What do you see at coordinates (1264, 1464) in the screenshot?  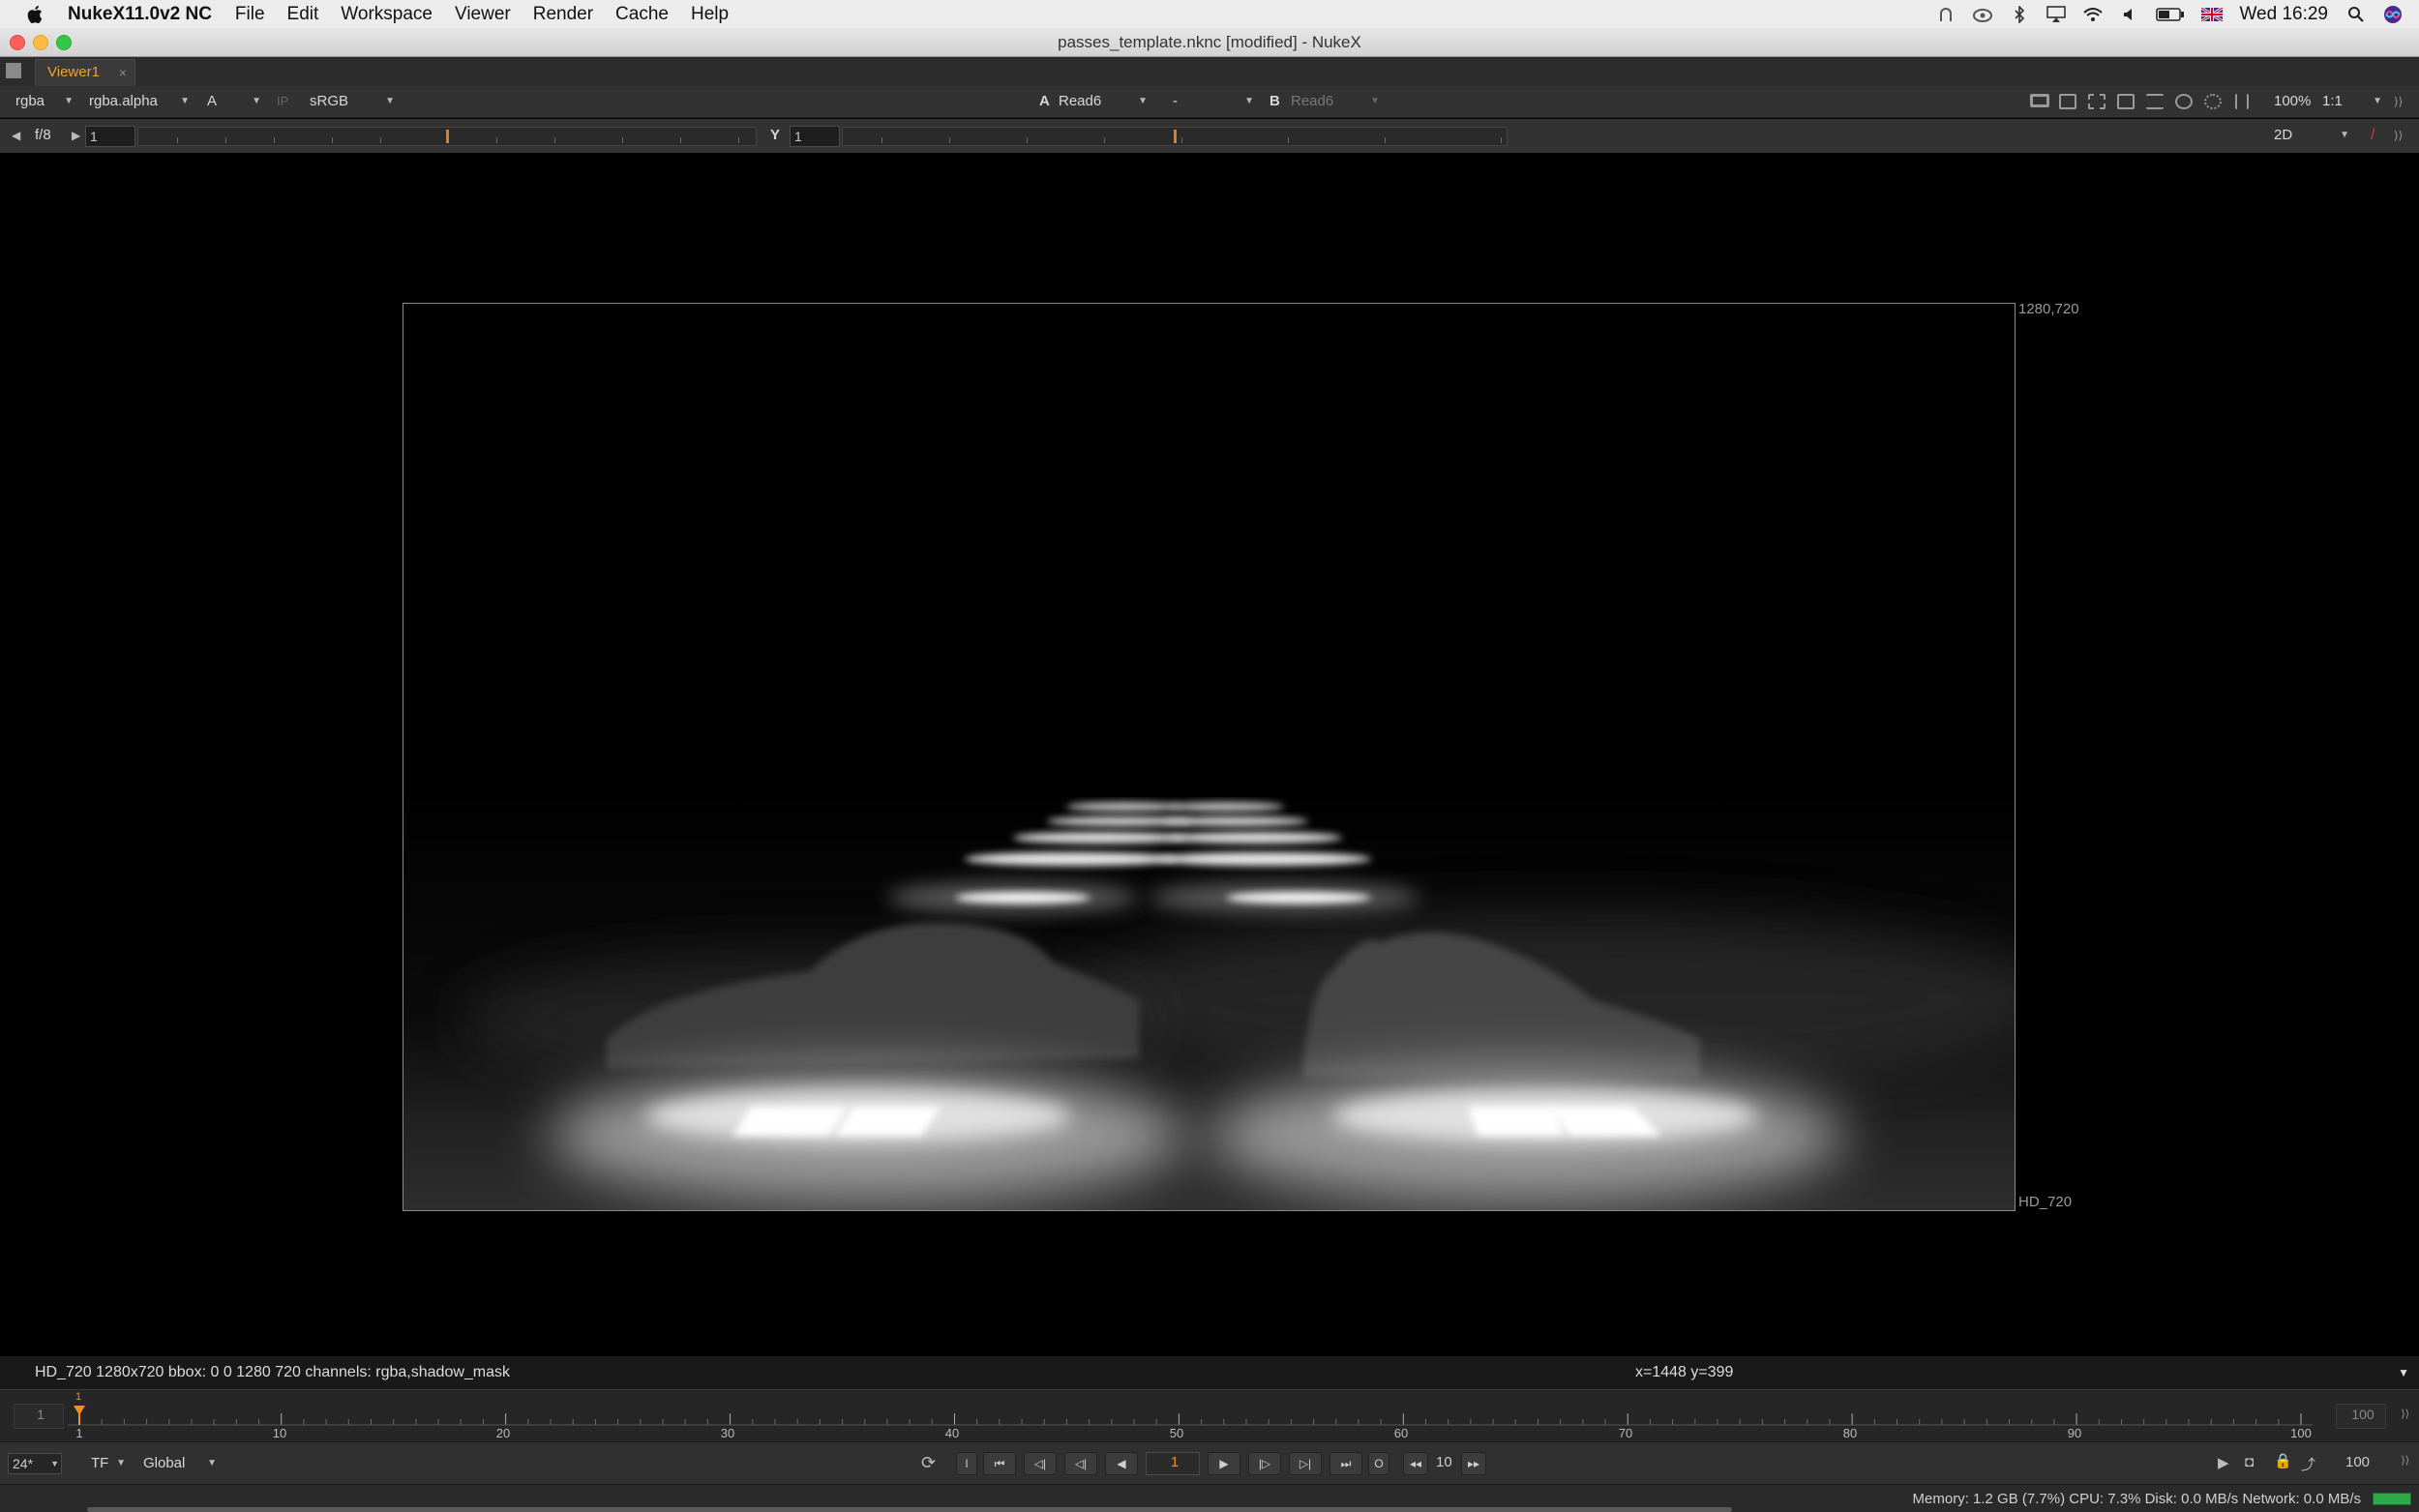 I see `step-forward-icon: |▷` at bounding box center [1264, 1464].